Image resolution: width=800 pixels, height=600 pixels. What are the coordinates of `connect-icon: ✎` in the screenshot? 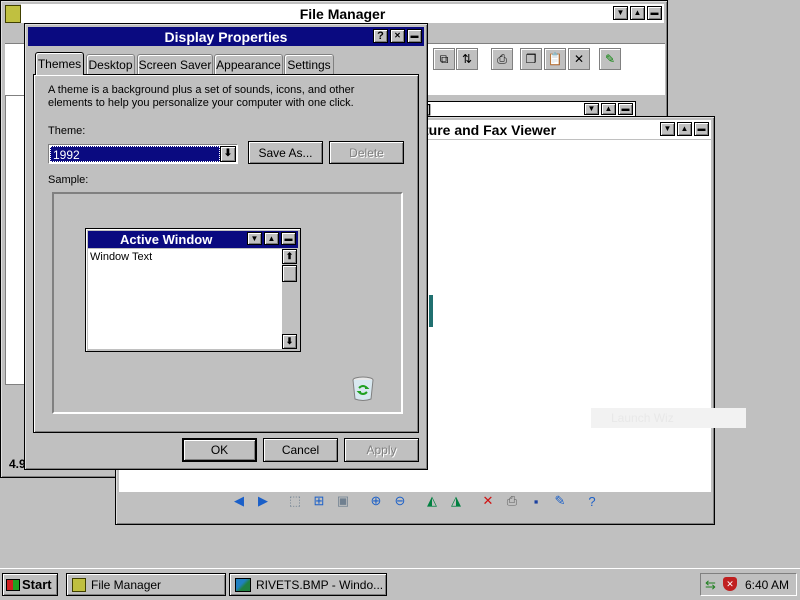 It's located at (610, 59).